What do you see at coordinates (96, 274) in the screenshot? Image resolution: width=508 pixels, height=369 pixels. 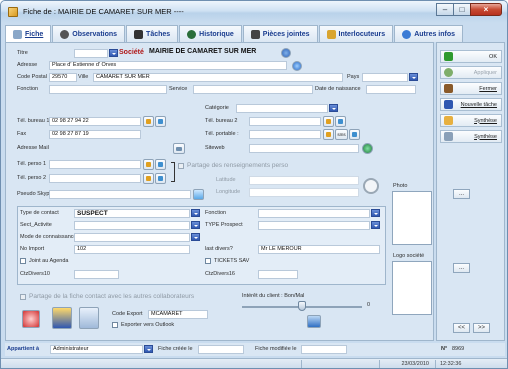 I see `ctzdivers10-field` at bounding box center [96, 274].